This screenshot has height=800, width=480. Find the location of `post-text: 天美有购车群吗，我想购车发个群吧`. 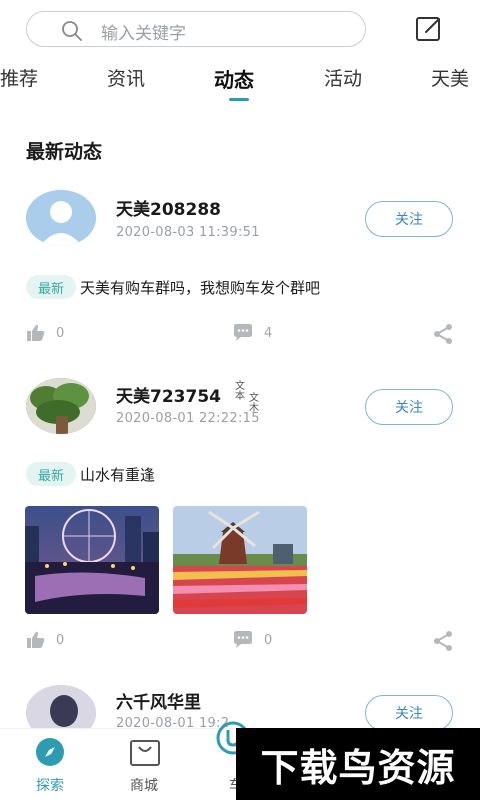

post-text: 天美有购车群吗，我想购车发个群吧 is located at coordinates (200, 287).